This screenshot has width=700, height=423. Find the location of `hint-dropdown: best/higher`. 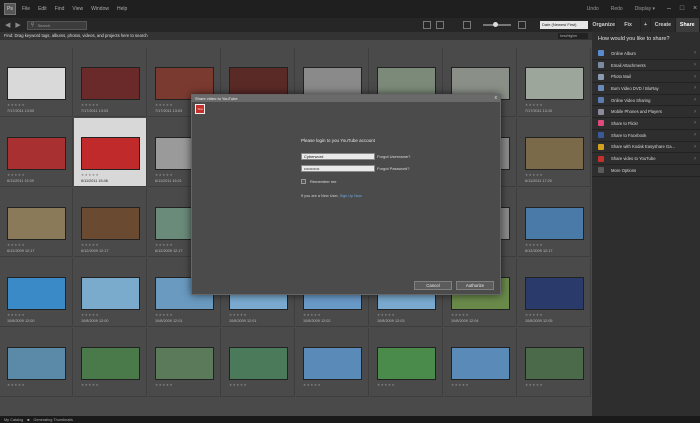

hint-dropdown: best/higher is located at coordinates (573, 36).